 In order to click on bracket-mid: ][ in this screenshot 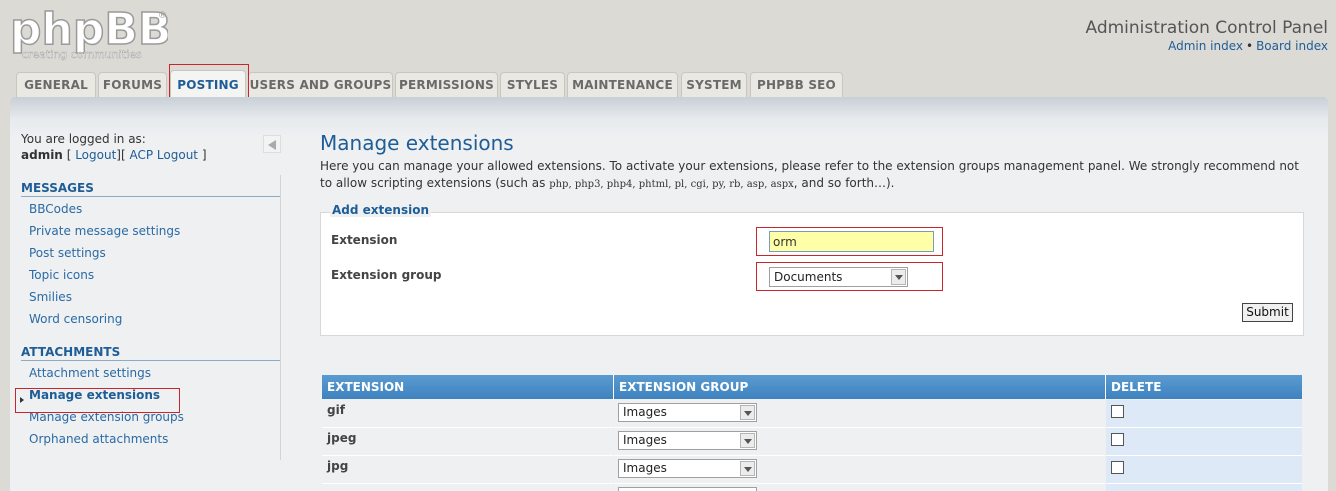, I will do `click(121, 155)`.